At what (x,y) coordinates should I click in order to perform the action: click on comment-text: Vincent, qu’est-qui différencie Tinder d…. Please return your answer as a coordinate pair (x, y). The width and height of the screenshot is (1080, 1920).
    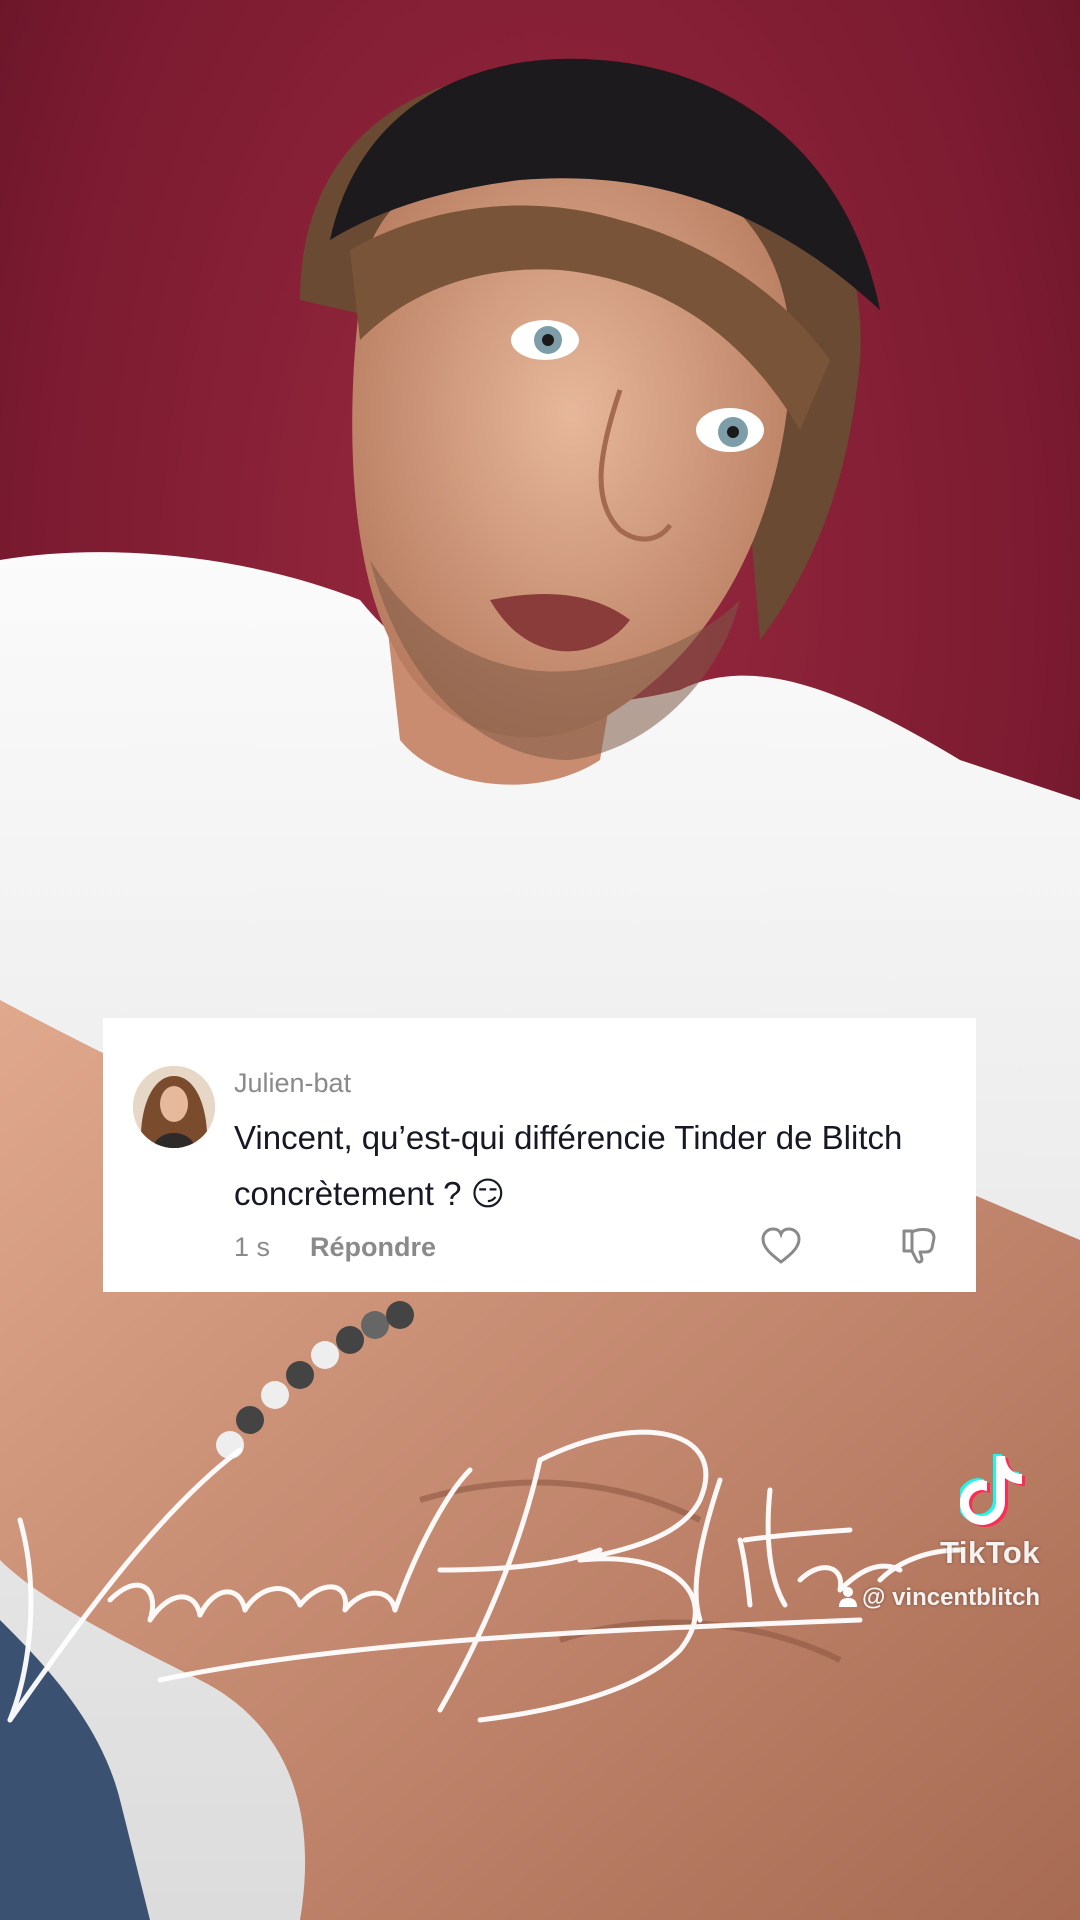
    Looking at the image, I should click on (568, 1165).